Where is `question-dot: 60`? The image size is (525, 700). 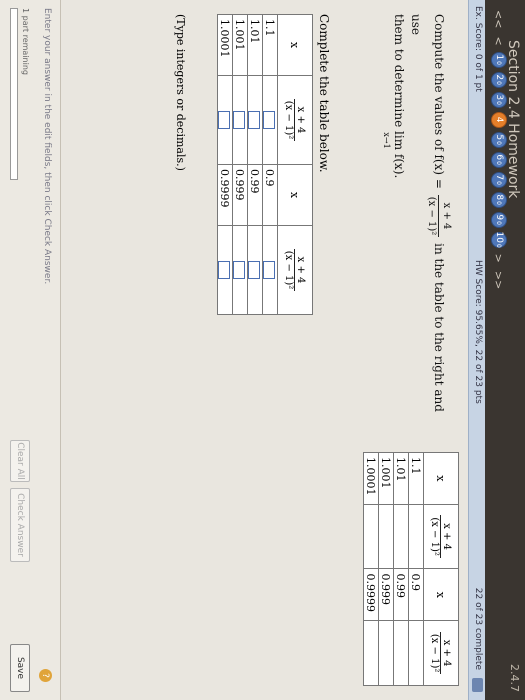
question-dot: 60 is located at coordinates (499, 159).